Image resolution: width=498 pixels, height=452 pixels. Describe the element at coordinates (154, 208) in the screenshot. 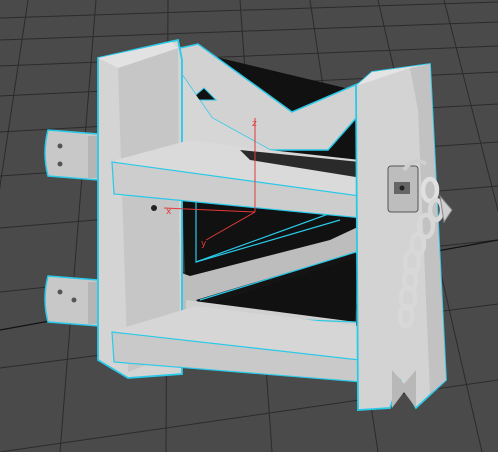

I see `gizmo-origin` at that location.